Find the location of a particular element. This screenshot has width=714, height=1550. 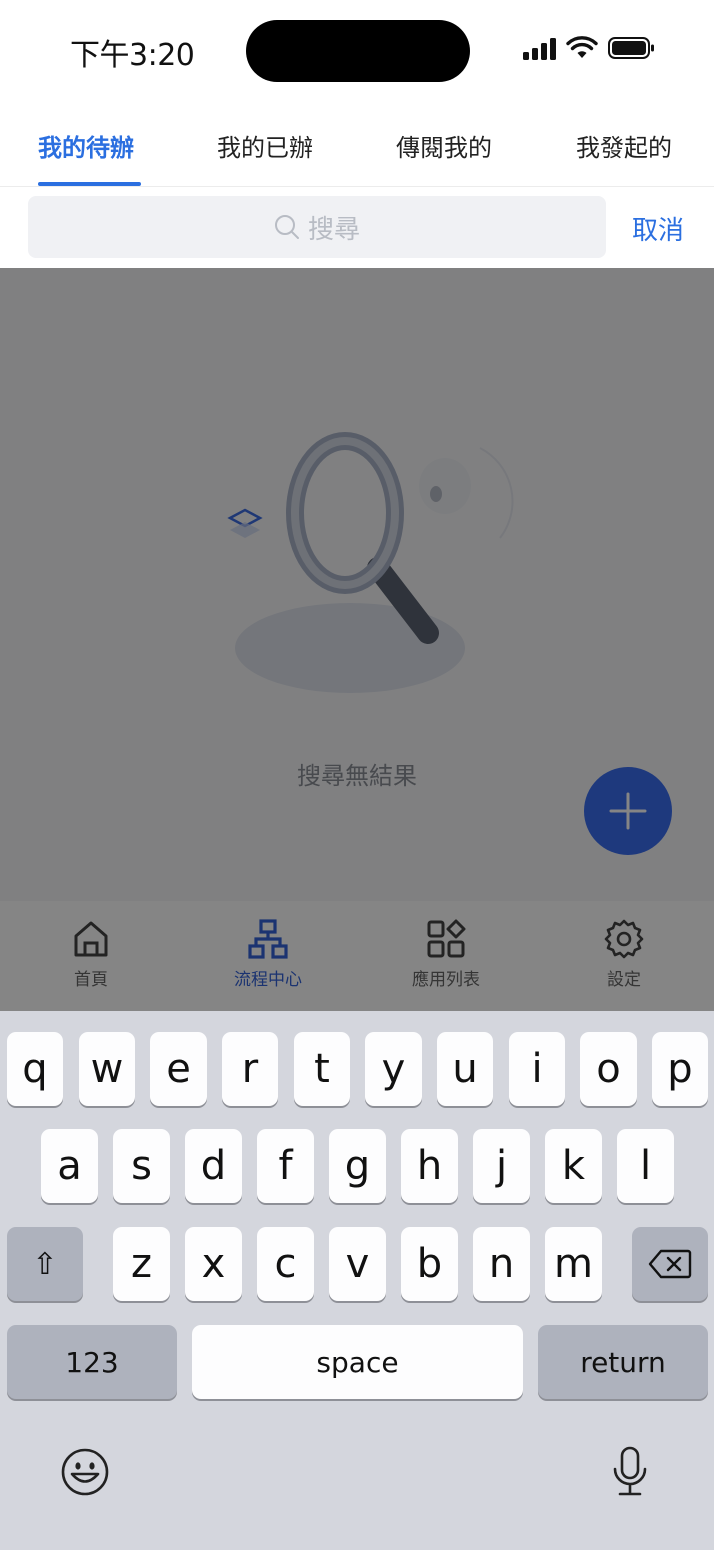

key-w: w is located at coordinates (107, 1069).